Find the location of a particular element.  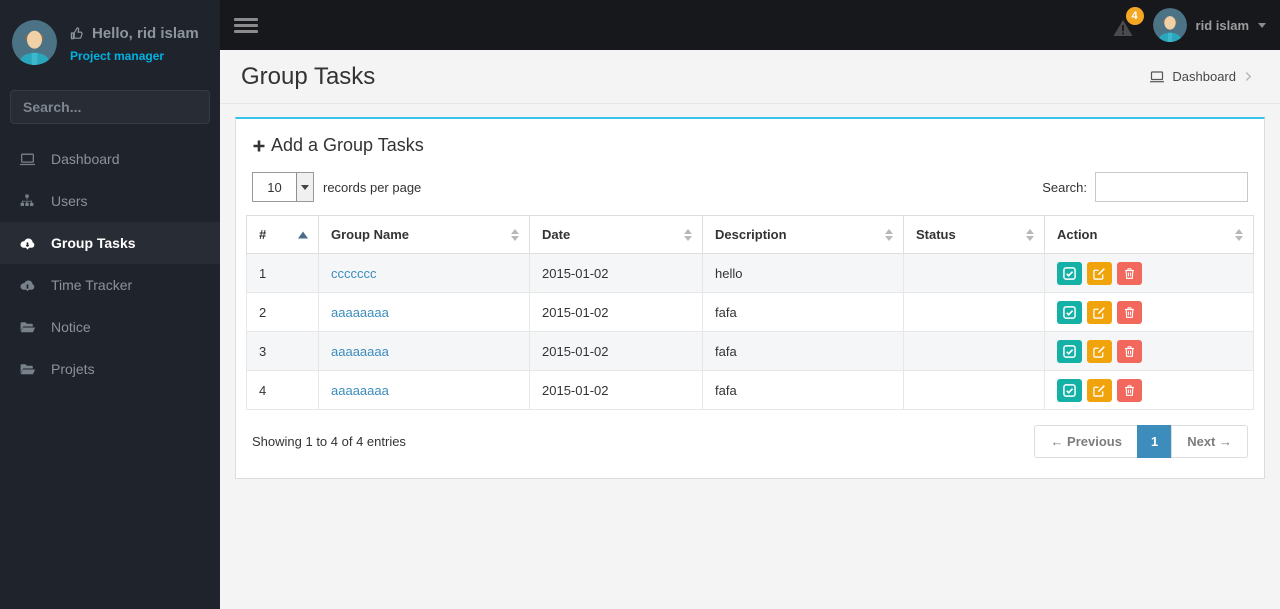

sidebar-item-projets: Projets is located at coordinates (110, 369).